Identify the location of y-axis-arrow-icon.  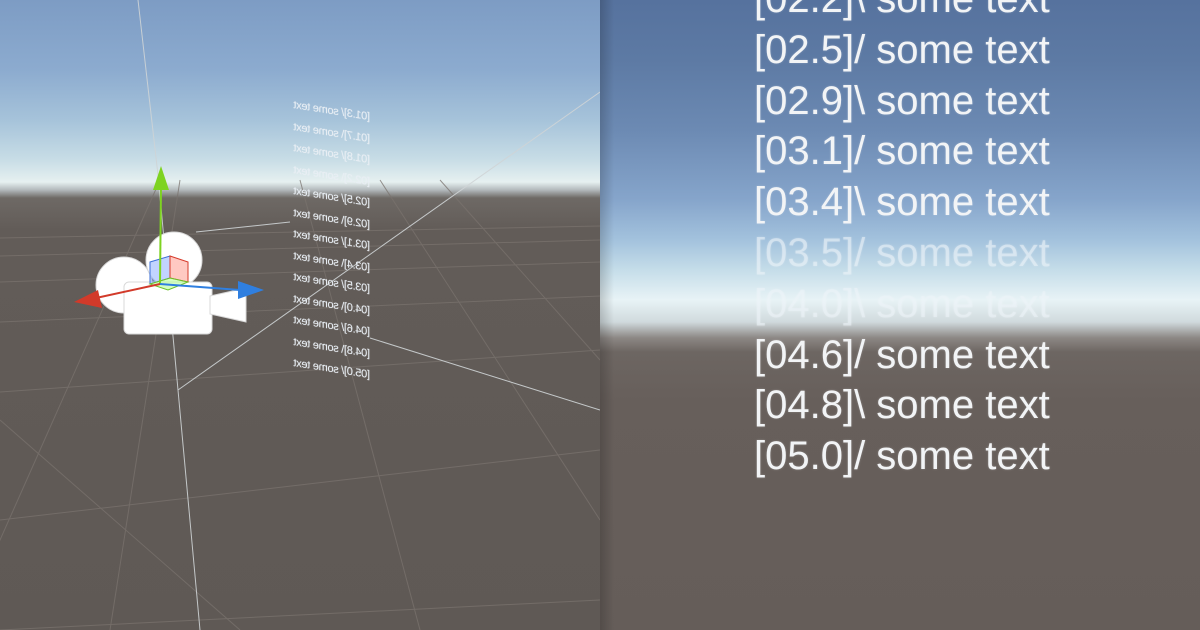
(161, 178).